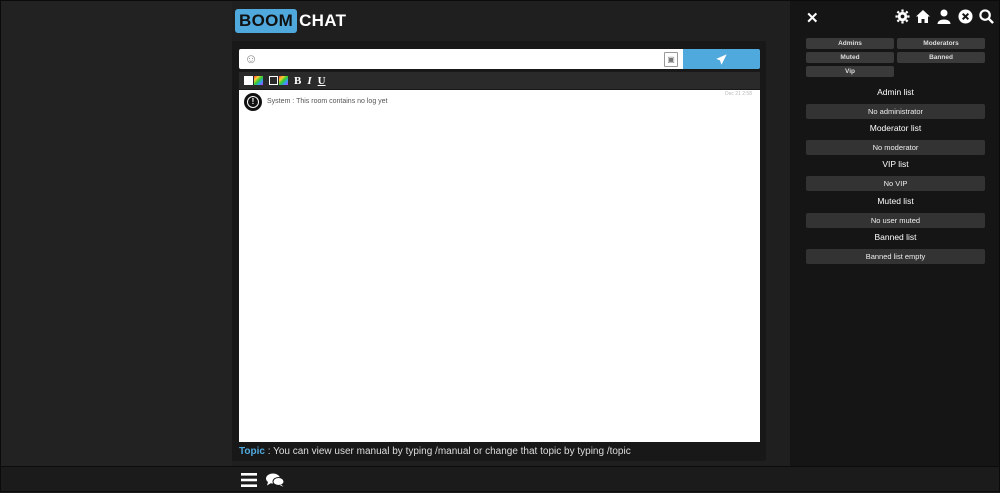 Image resolution: width=1000 pixels, height=493 pixels. I want to click on log-content: This room contains no log yet, so click(342, 101).